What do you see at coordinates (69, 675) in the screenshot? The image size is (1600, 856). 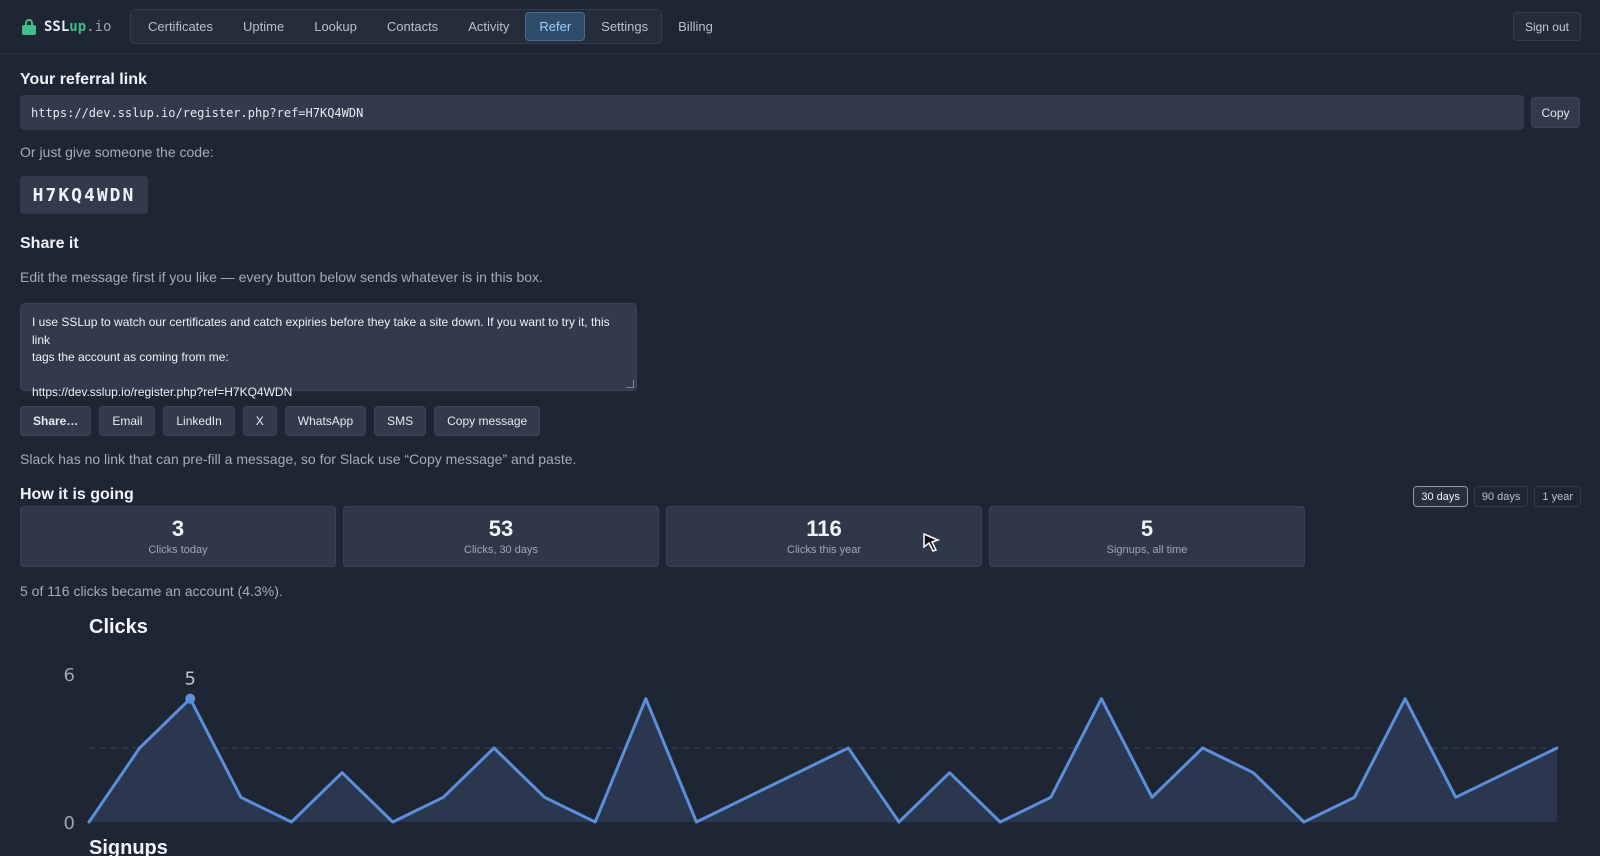 I see `y-tick-label: 6` at bounding box center [69, 675].